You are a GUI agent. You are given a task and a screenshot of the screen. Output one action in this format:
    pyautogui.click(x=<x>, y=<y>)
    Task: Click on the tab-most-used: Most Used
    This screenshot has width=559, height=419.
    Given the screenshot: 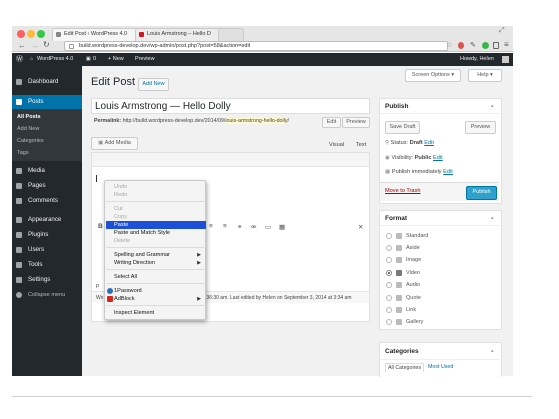 What is the action you would take?
    pyautogui.click(x=440, y=367)
    